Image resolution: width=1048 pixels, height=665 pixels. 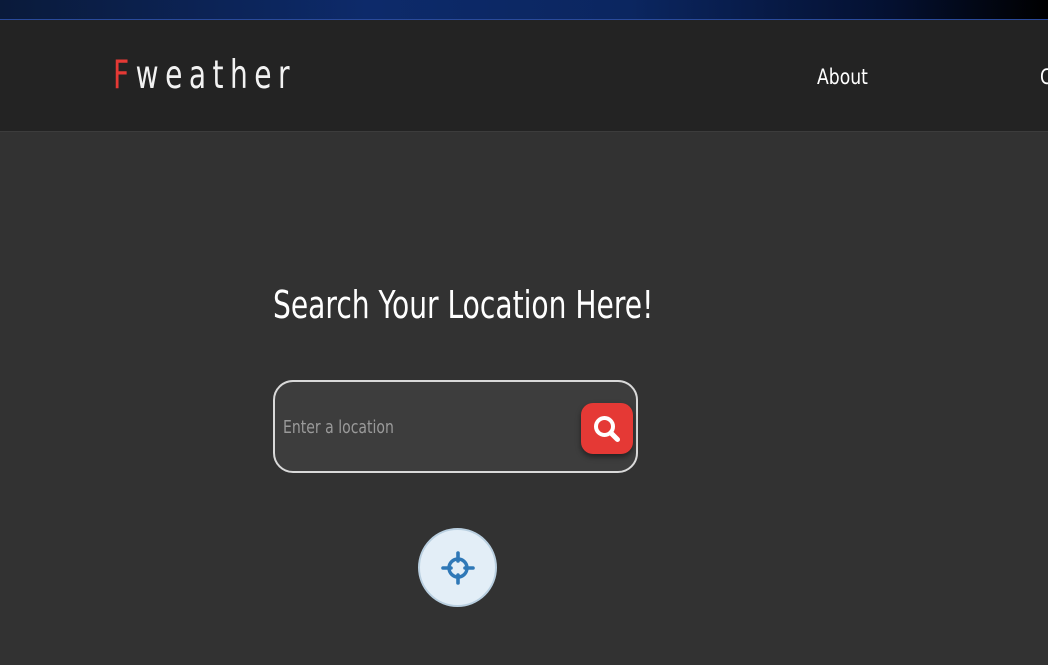 I want to click on window-top-strip, so click(x=524, y=10).